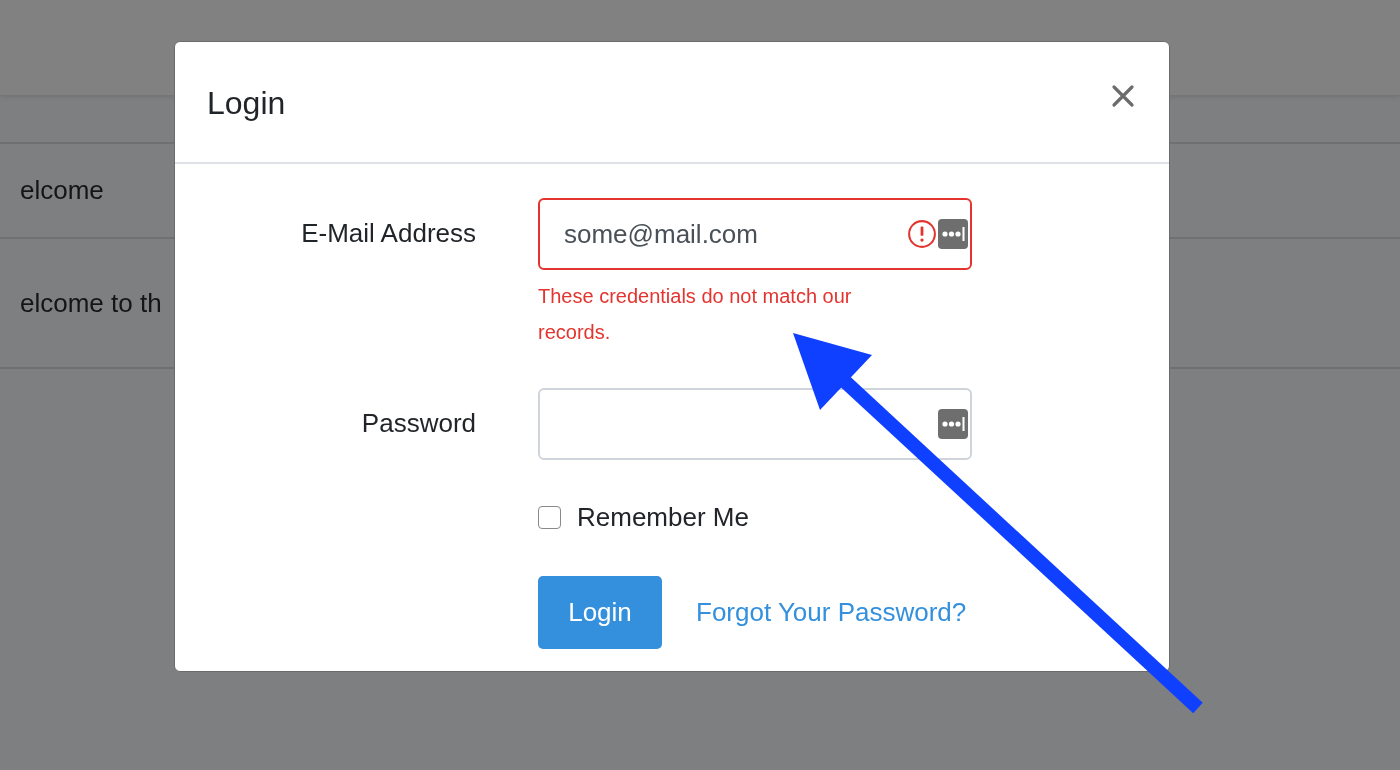  What do you see at coordinates (246, 103) in the screenshot?
I see `dialog-title: Login` at bounding box center [246, 103].